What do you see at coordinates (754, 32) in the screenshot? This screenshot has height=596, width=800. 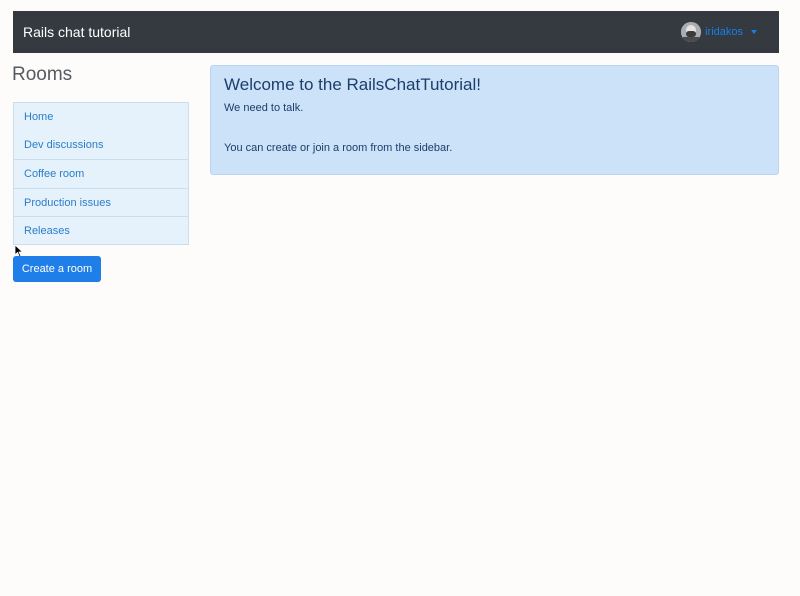 I see `caret-down-icon` at bounding box center [754, 32].